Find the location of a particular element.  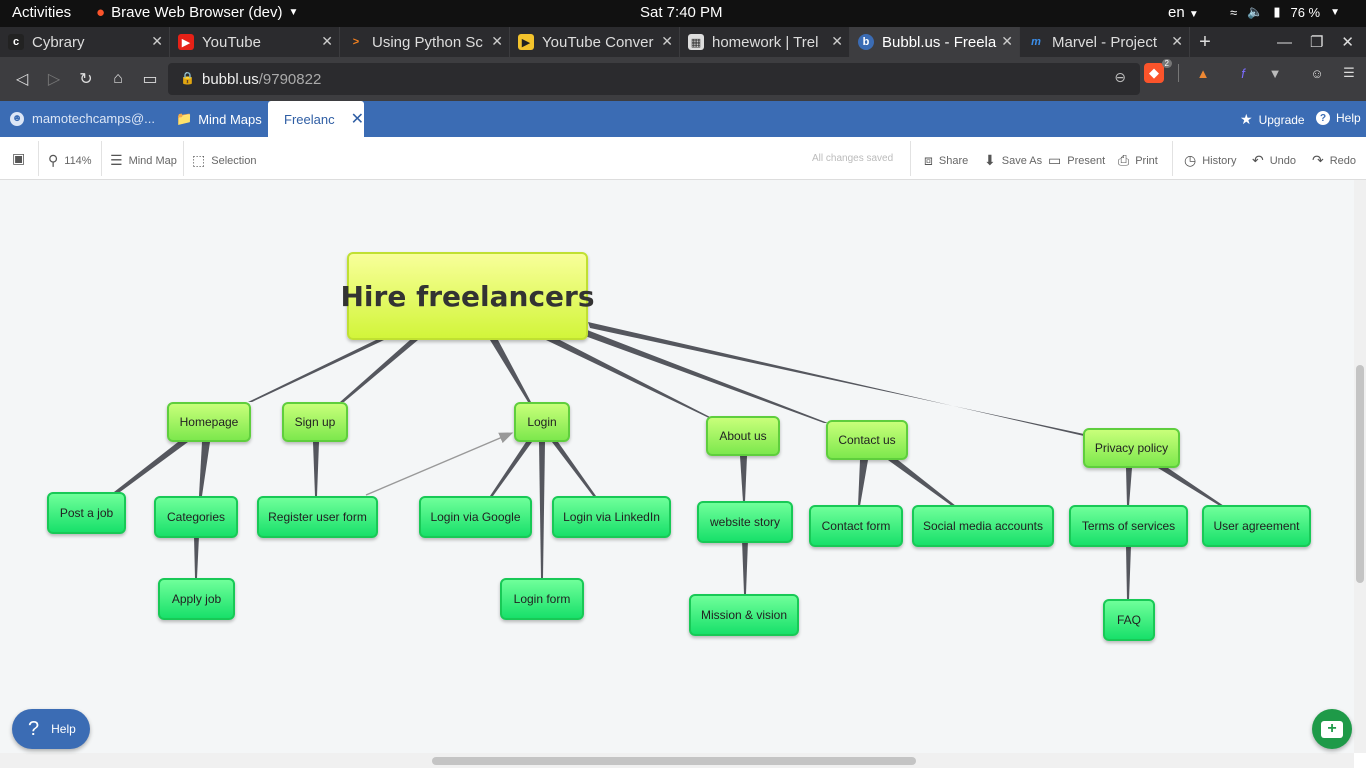

activities-button: Activities is located at coordinates (41, 12).